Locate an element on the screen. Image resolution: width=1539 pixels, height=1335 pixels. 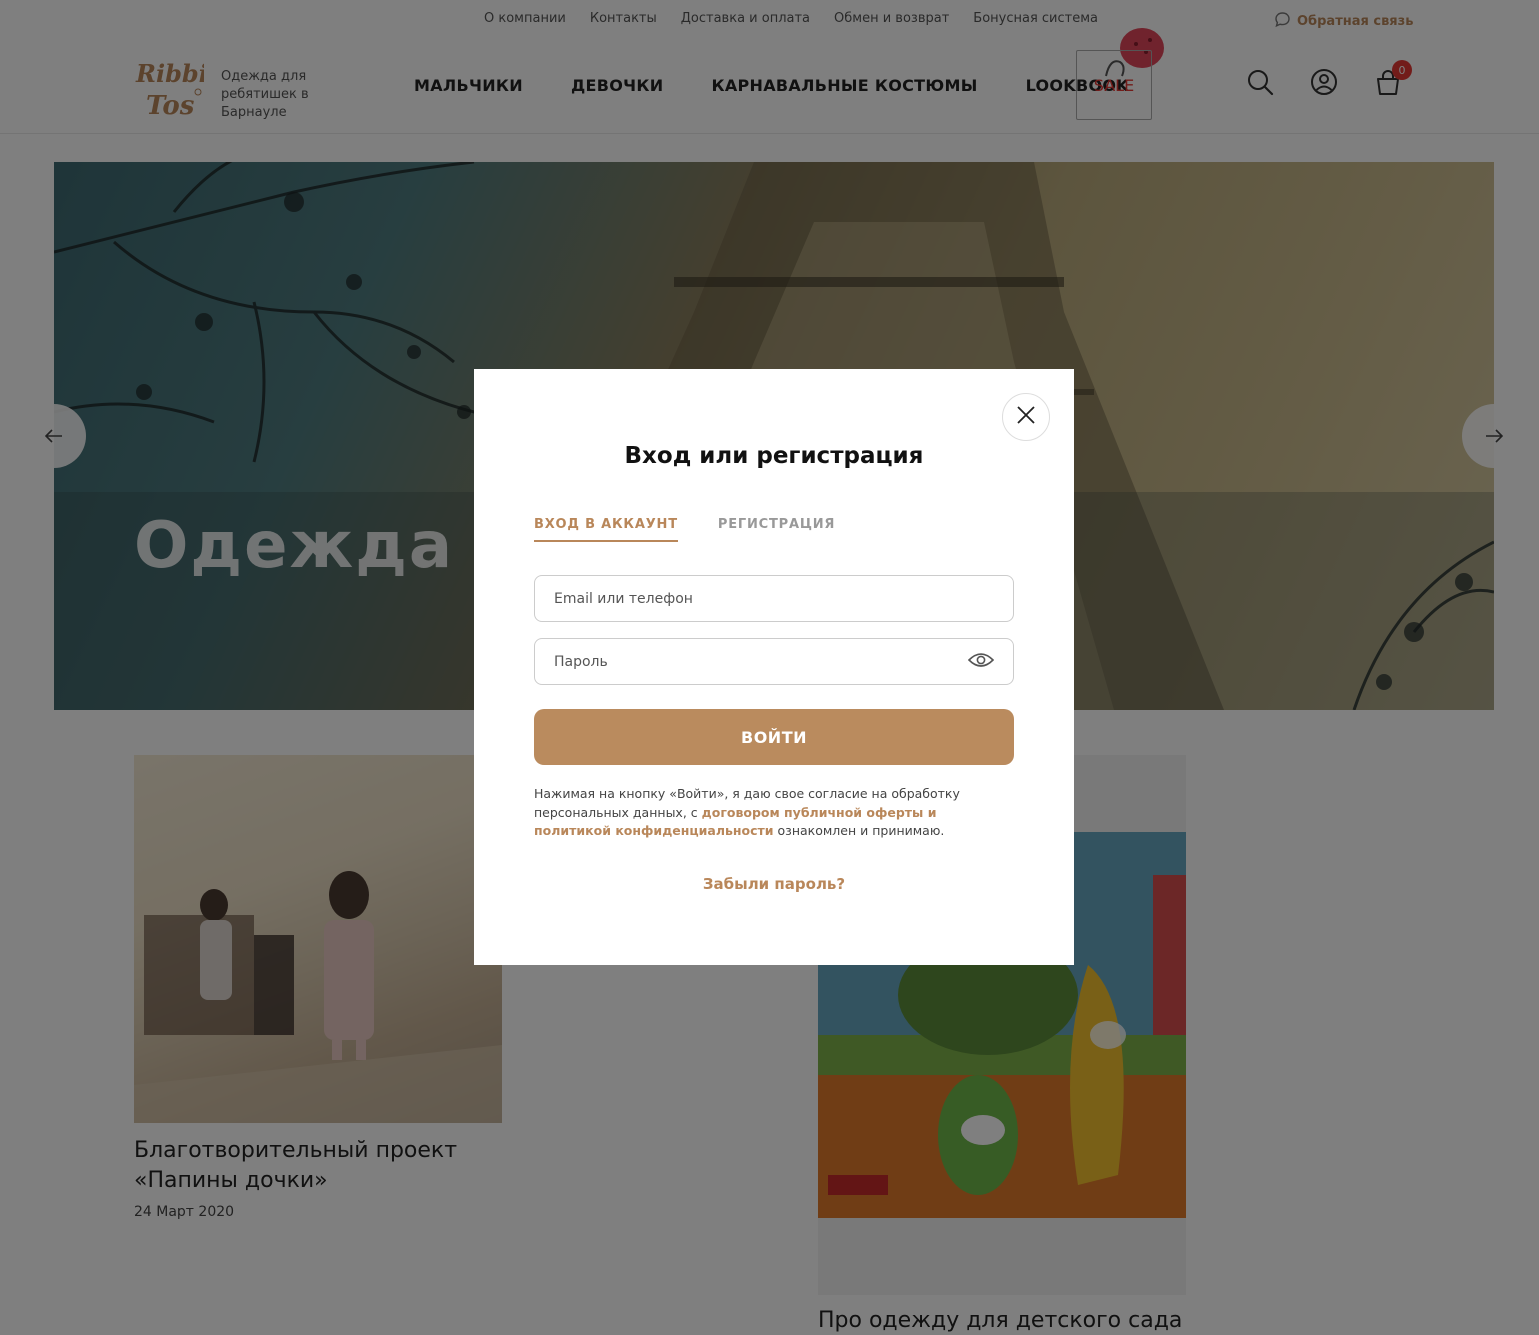
login-submit-button: ВОЙТИ is located at coordinates (774, 737).